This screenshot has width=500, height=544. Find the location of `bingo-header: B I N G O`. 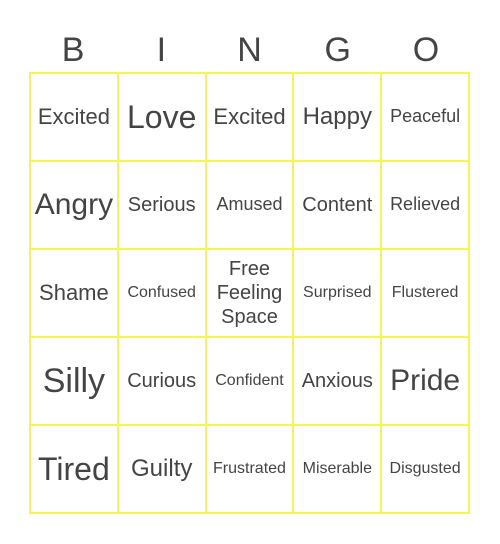

bingo-header: B I N G O is located at coordinates (249, 50).